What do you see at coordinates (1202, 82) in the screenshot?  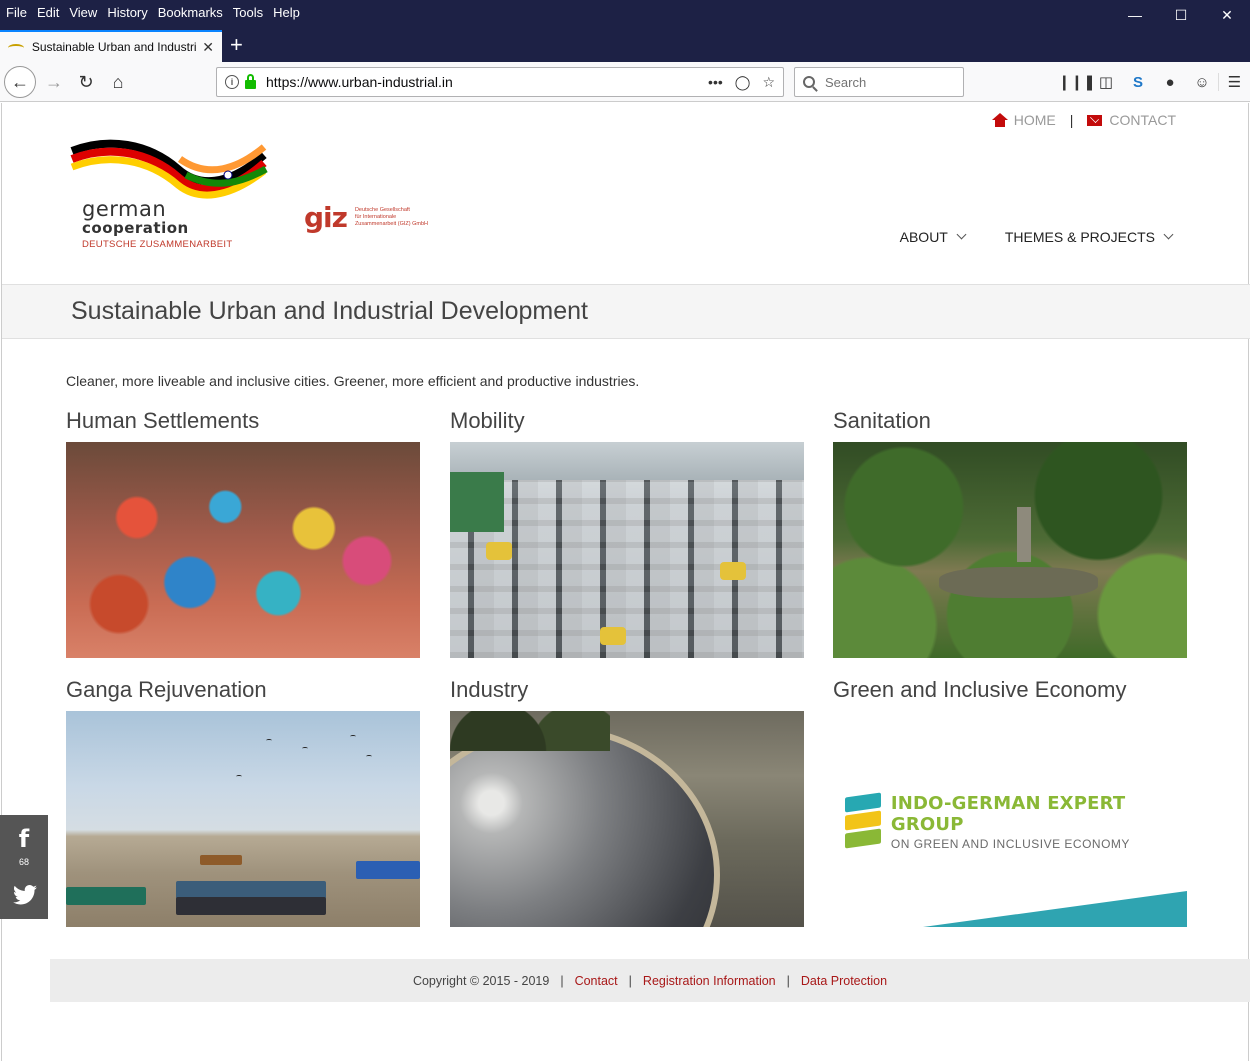 I see `account-icon: ☺` at bounding box center [1202, 82].